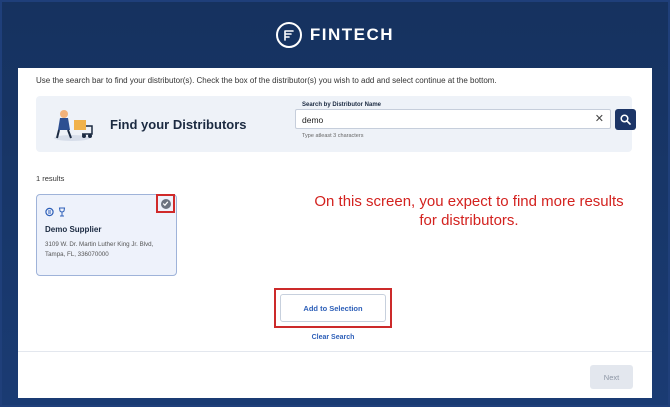  What do you see at coordinates (335, 351) in the screenshot?
I see `footer-divider` at bounding box center [335, 351].